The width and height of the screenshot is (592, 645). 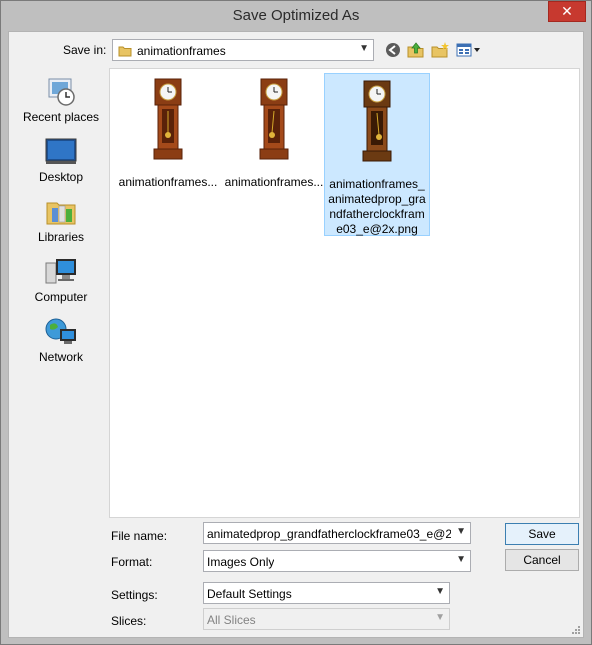 What do you see at coordinates (61, 237) in the screenshot?
I see `place-label: Libraries` at bounding box center [61, 237].